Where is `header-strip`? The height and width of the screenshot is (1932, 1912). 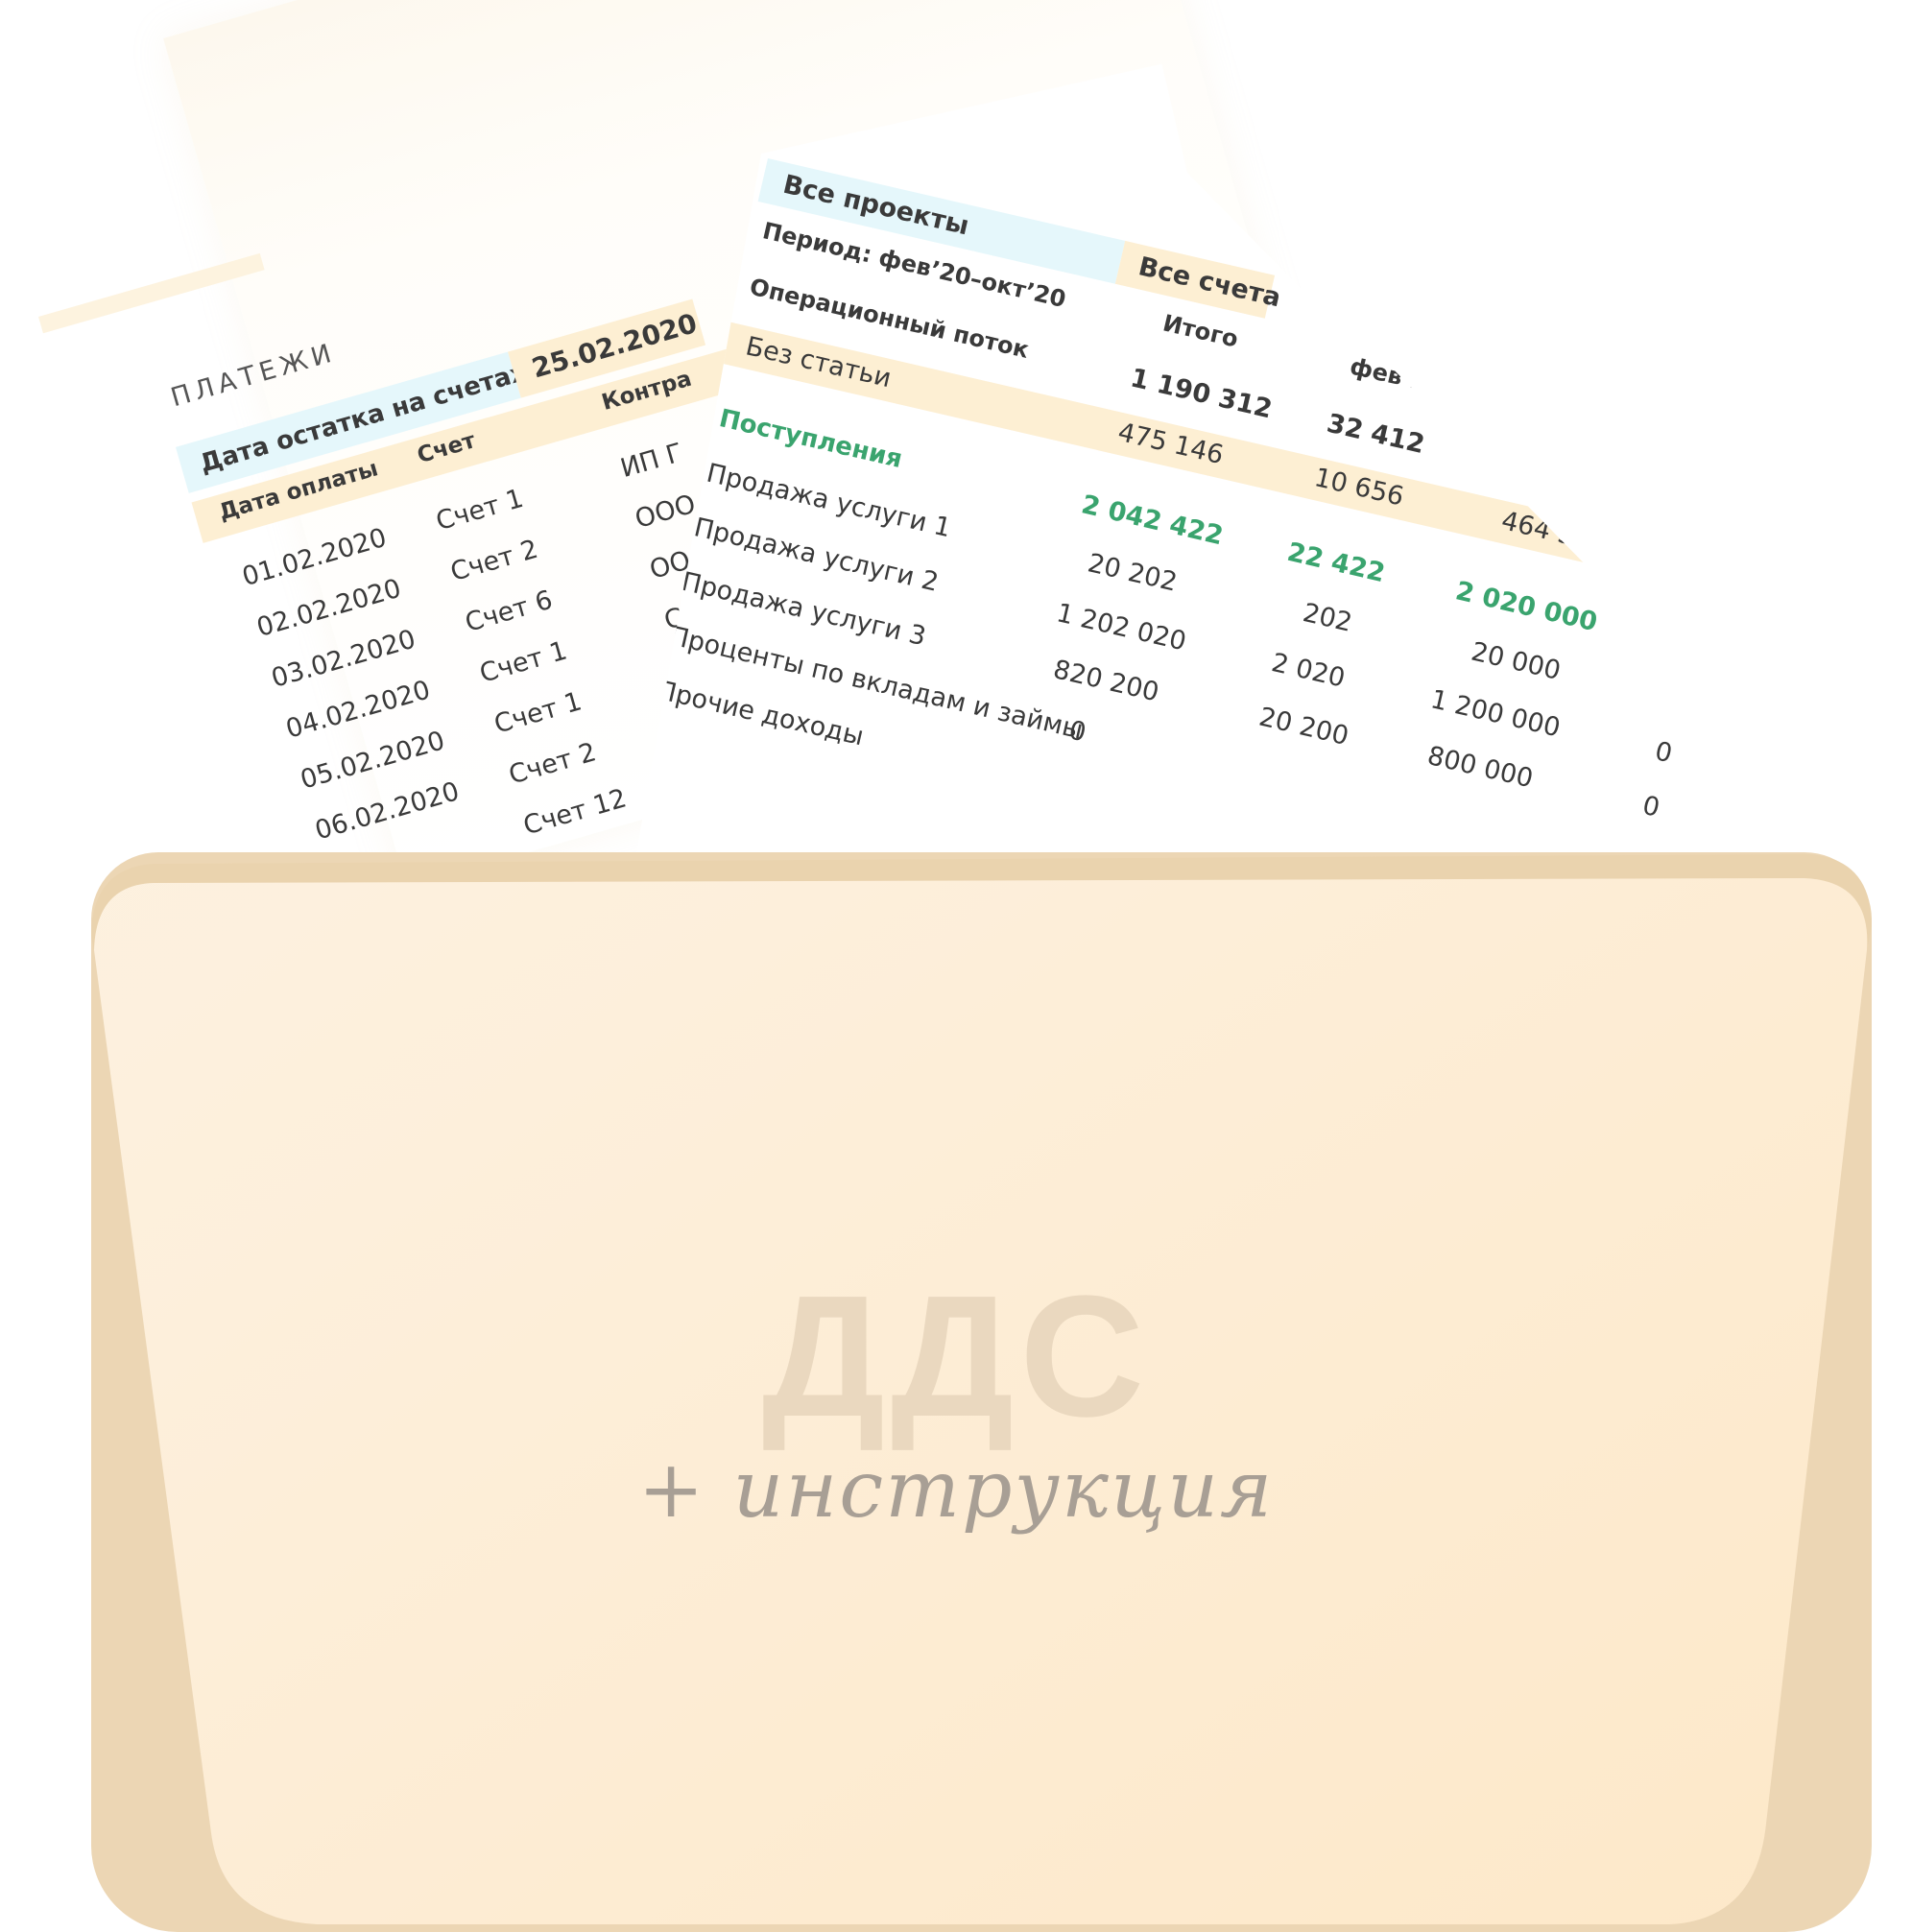 header-strip is located at coordinates (151, 293).